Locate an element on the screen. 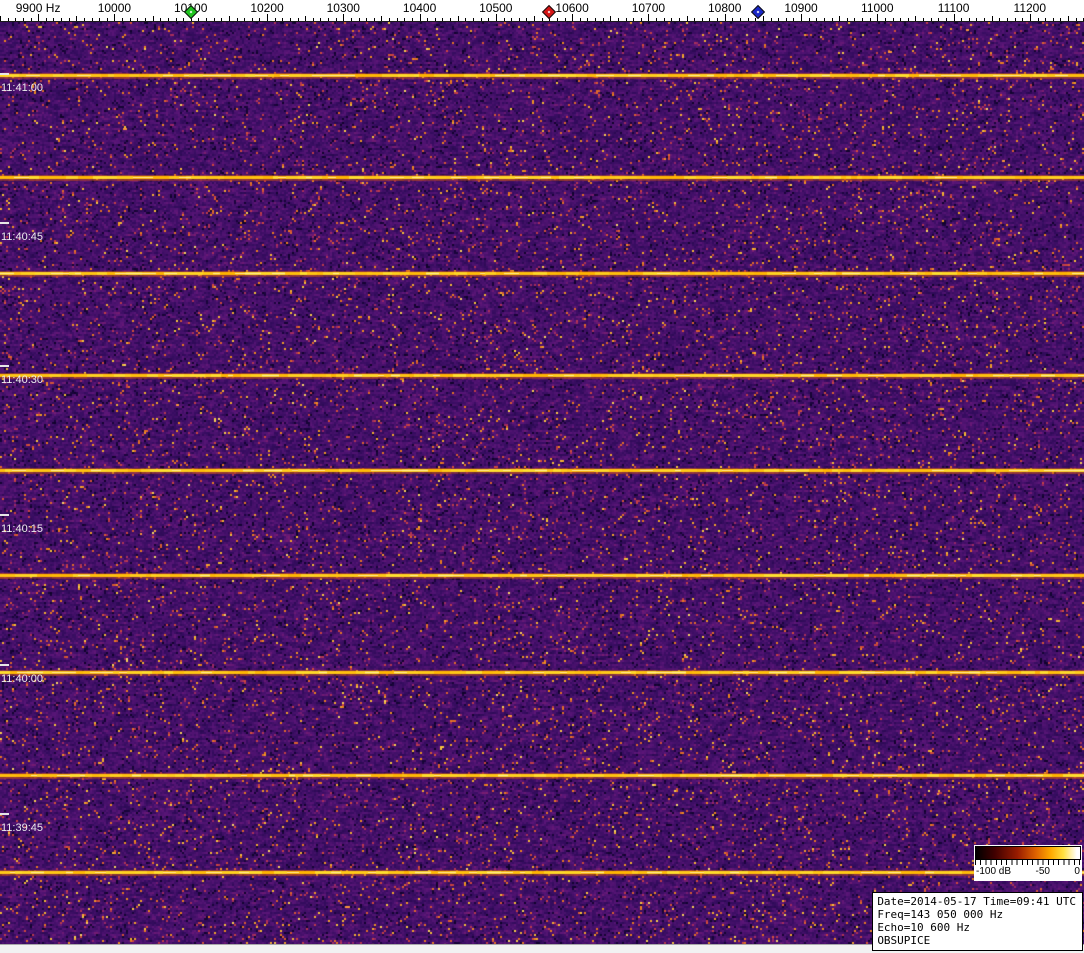  freq-tick-label: 10900 is located at coordinates (801, 8).